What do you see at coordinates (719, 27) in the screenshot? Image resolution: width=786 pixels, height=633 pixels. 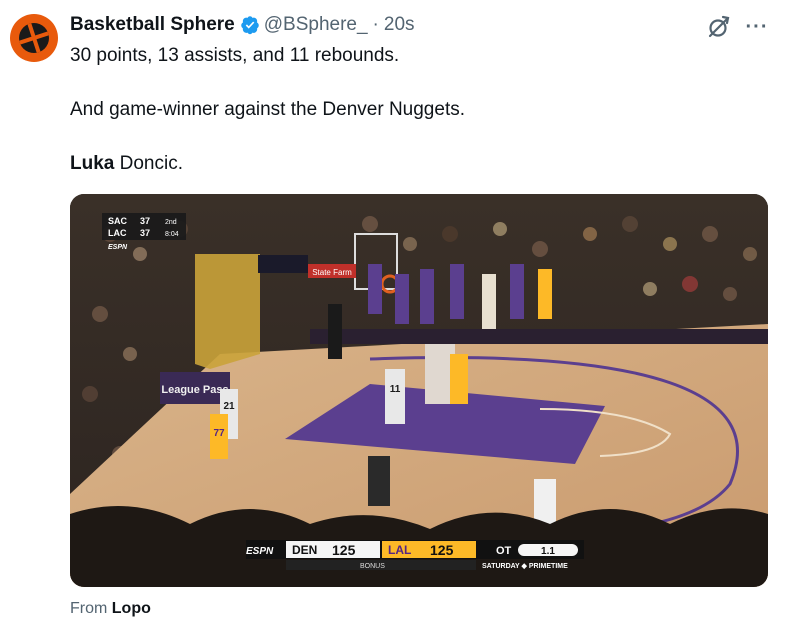 I see `grok-icon` at bounding box center [719, 27].